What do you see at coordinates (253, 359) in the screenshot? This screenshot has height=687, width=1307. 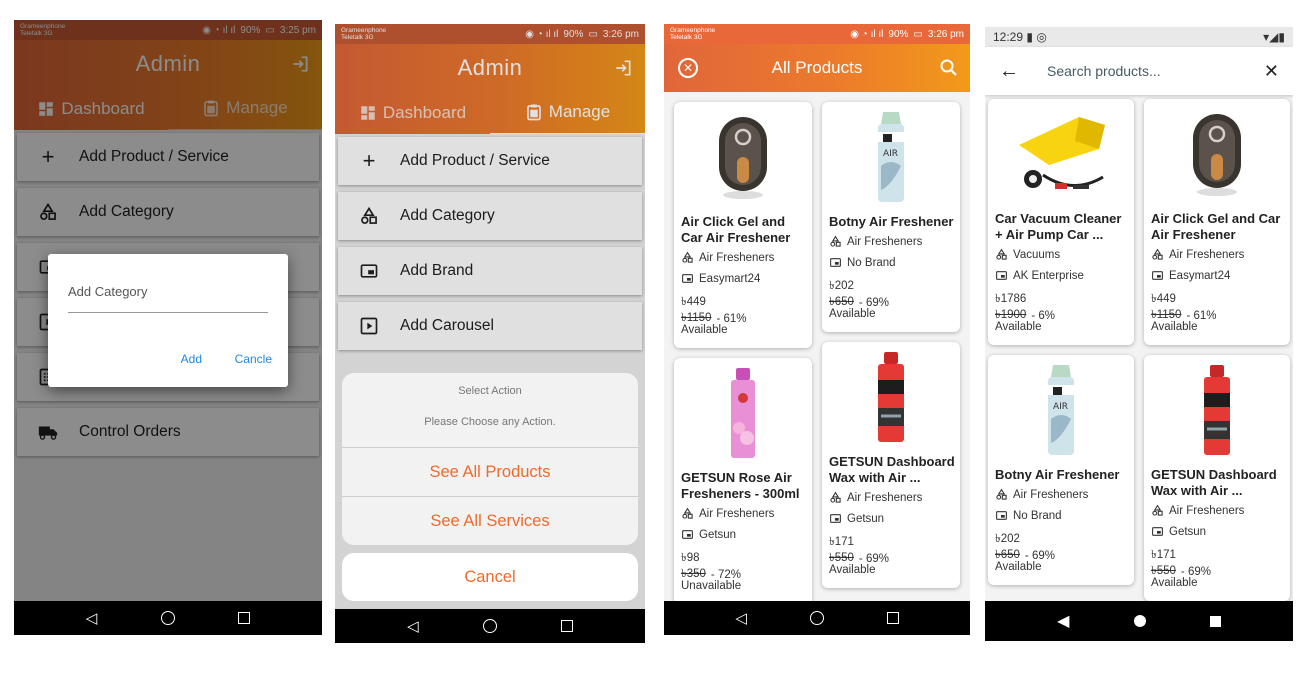 I see `dialog-cancel-button: Cancle` at bounding box center [253, 359].